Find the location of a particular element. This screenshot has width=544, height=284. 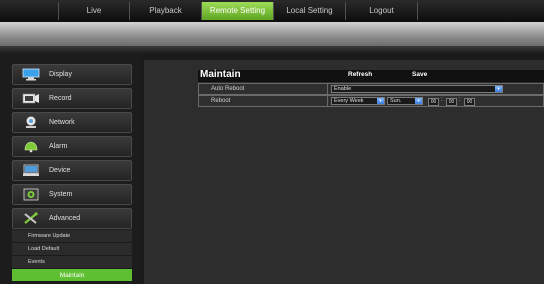

sidebar-item-label: Record is located at coordinates (60, 98).